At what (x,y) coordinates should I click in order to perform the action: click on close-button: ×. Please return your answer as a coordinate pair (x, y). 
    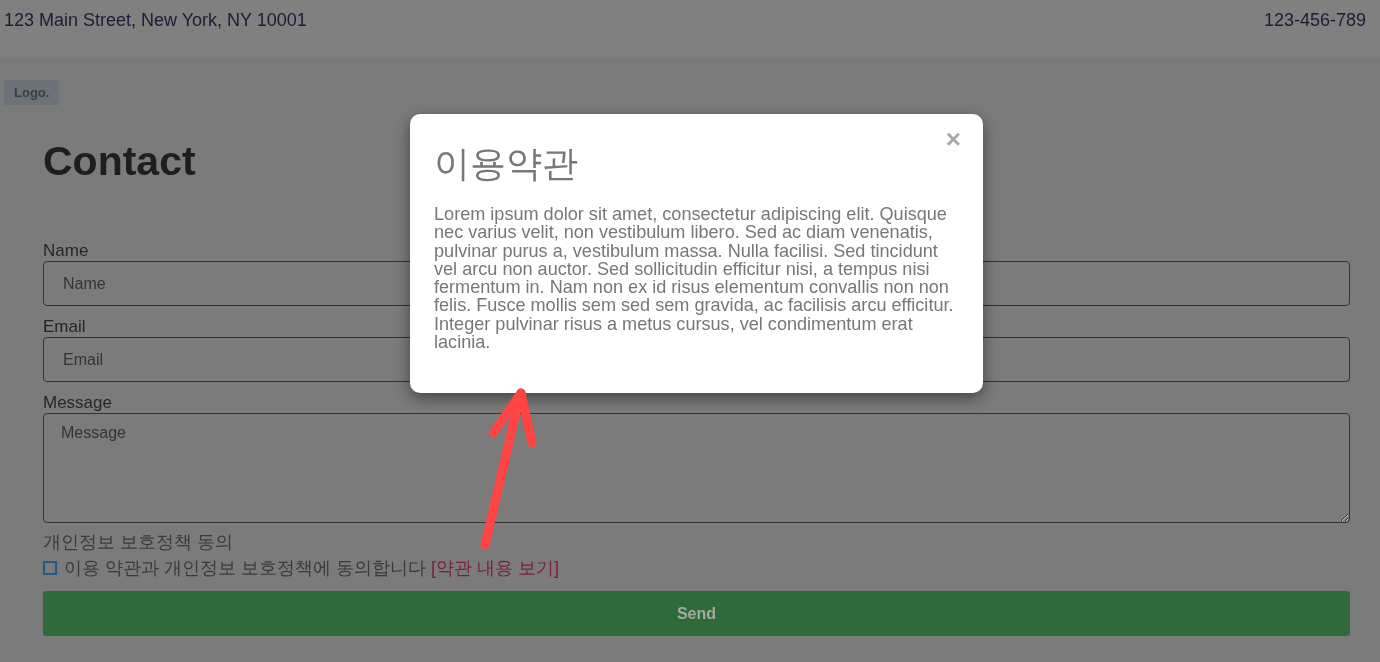
    Looking at the image, I should click on (953, 139).